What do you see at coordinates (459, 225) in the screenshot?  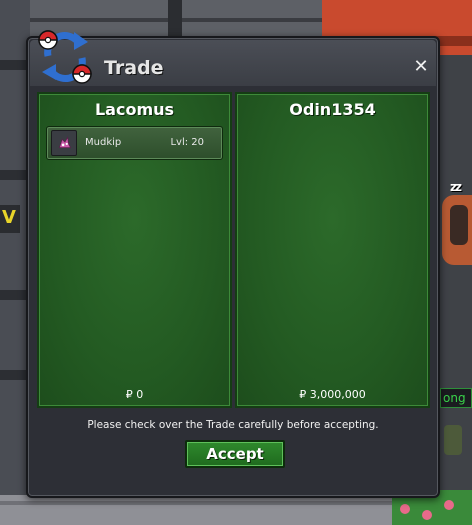 I see `pokemon-shadow` at bounding box center [459, 225].